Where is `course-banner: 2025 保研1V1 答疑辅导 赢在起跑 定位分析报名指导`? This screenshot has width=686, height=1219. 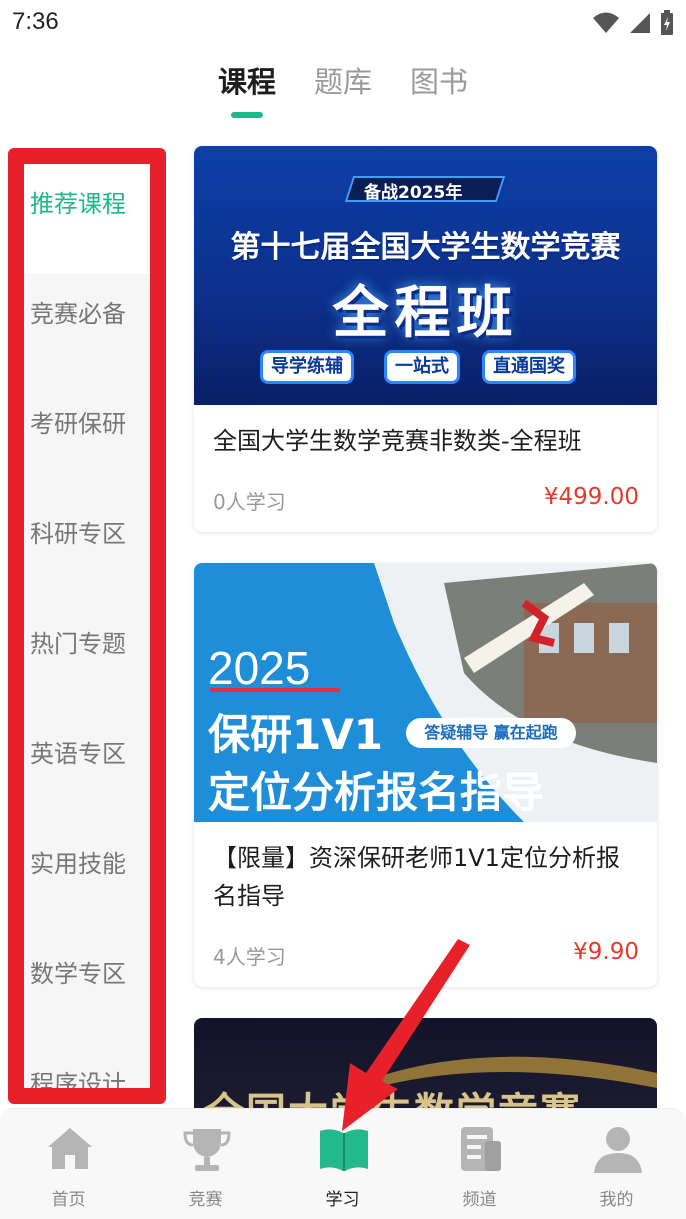
course-banner: 2025 保研1V1 答疑辅导 赢在起跑 定位分析报名指导 is located at coordinates (425, 692).